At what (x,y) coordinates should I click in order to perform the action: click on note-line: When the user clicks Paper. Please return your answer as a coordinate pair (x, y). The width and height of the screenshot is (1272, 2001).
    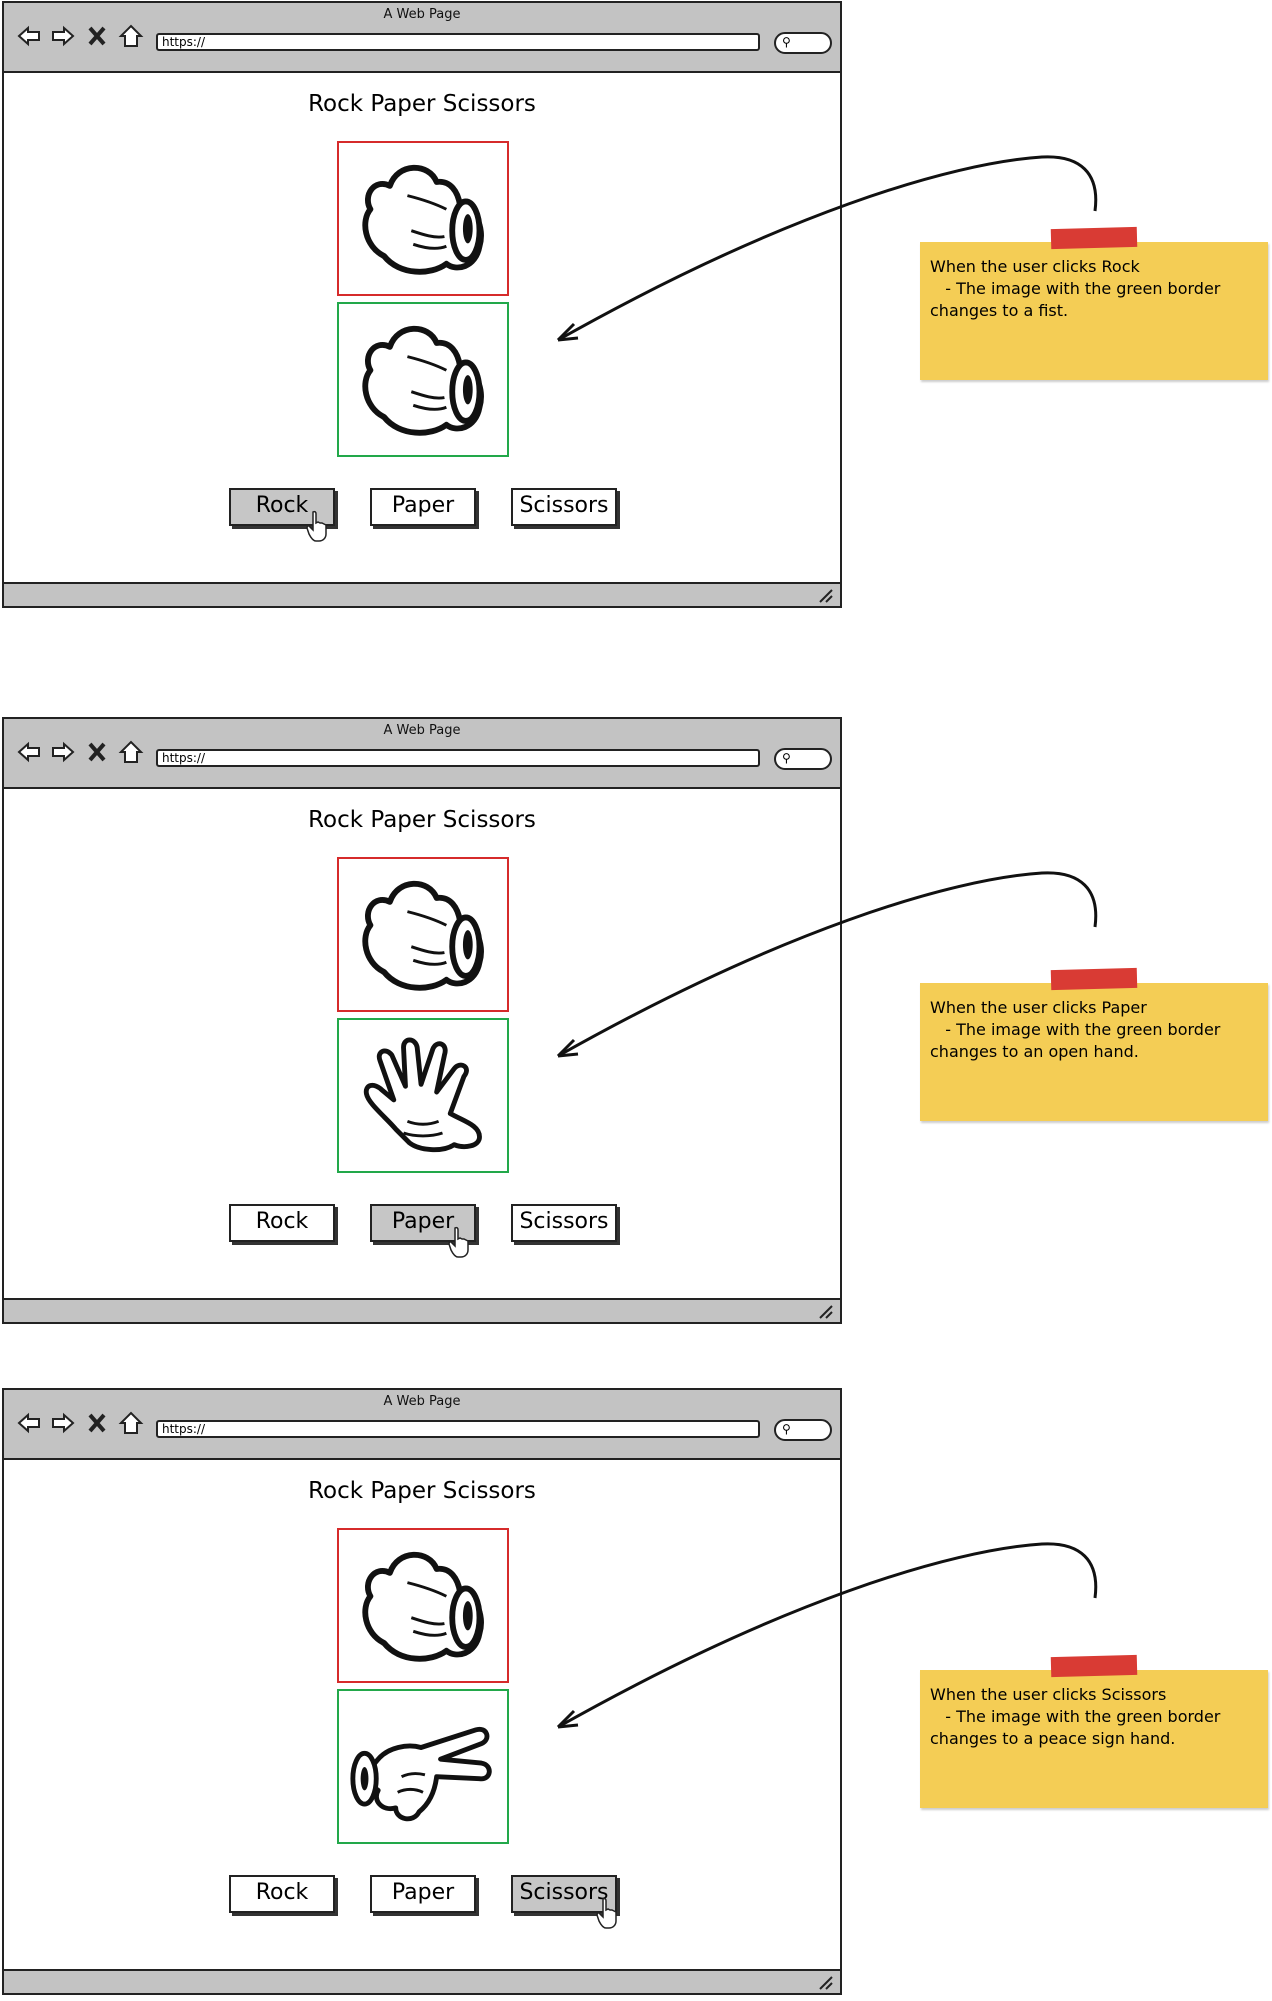
    Looking at the image, I should click on (1038, 1007).